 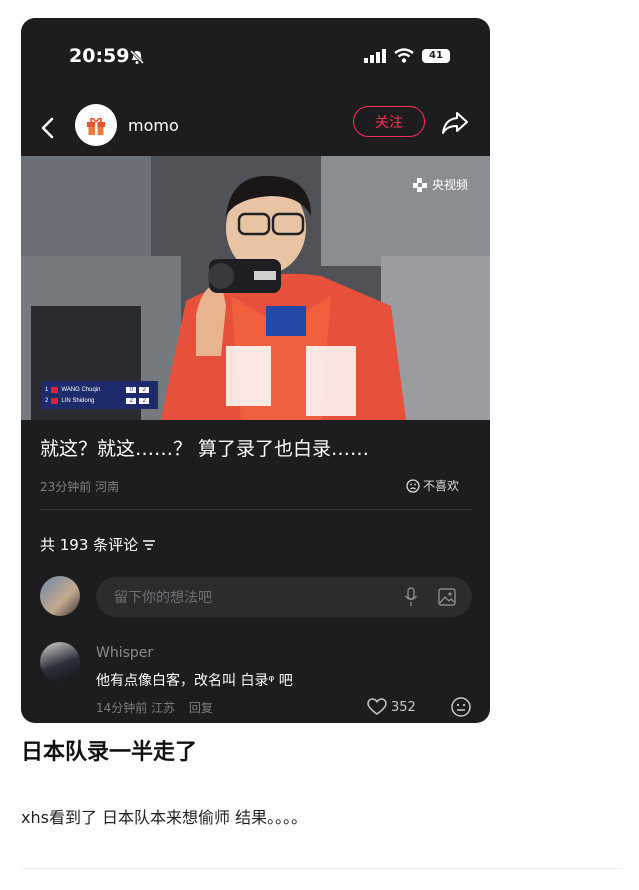 I want to click on watermark-text: 央视频, so click(x=449, y=185).